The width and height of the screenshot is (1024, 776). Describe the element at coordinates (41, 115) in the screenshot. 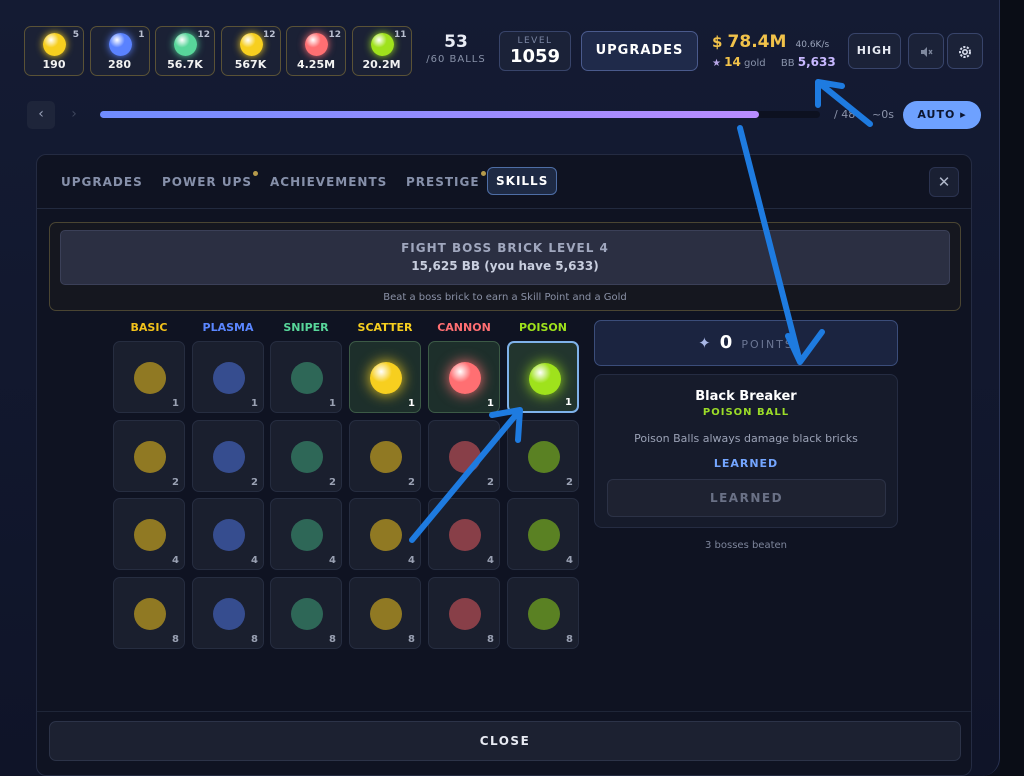

I see `prev-level-button: ‹` at that location.